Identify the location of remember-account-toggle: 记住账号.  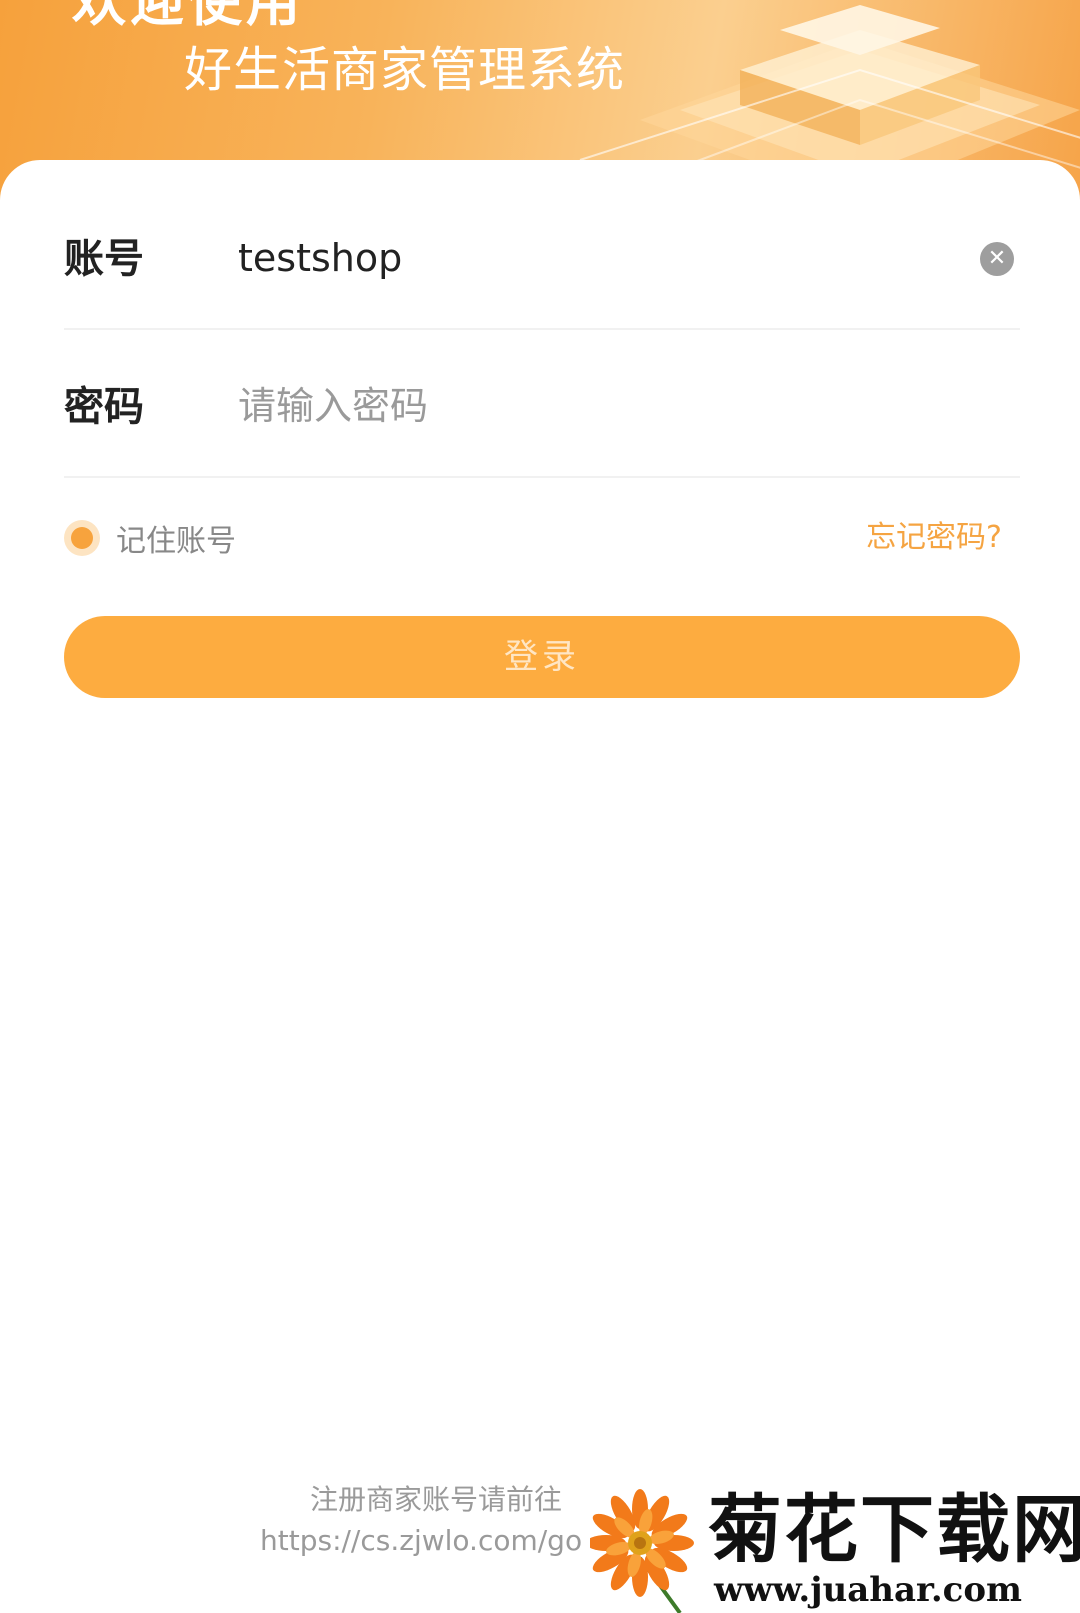
(150, 538).